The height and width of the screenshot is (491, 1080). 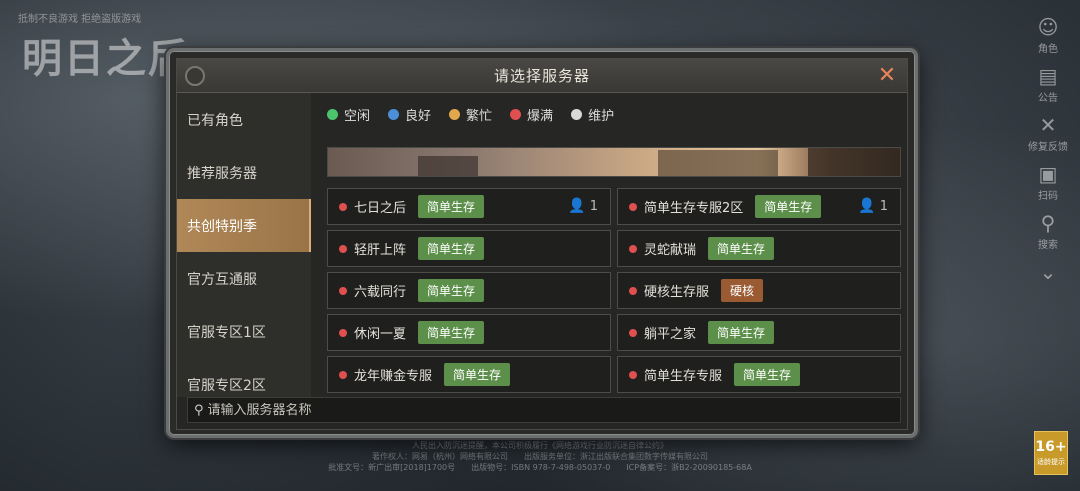 I want to click on rail-item-label: 修复反馈, so click(x=1048, y=147).